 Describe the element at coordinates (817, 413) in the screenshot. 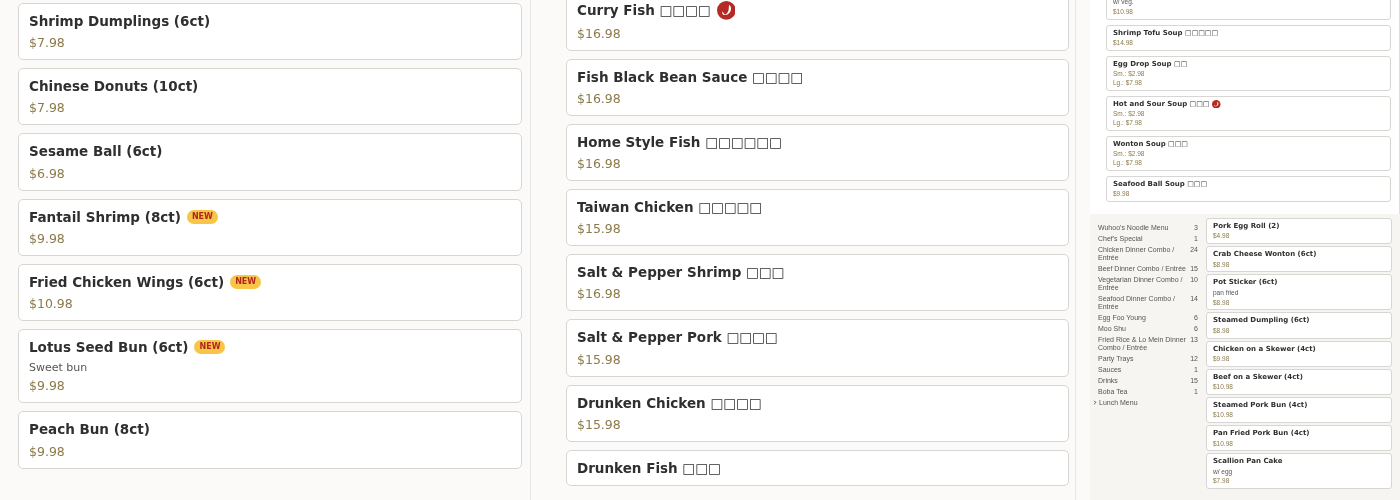

I see `menu-item-card: Drunken Chicken □□□□ $15.98` at that location.